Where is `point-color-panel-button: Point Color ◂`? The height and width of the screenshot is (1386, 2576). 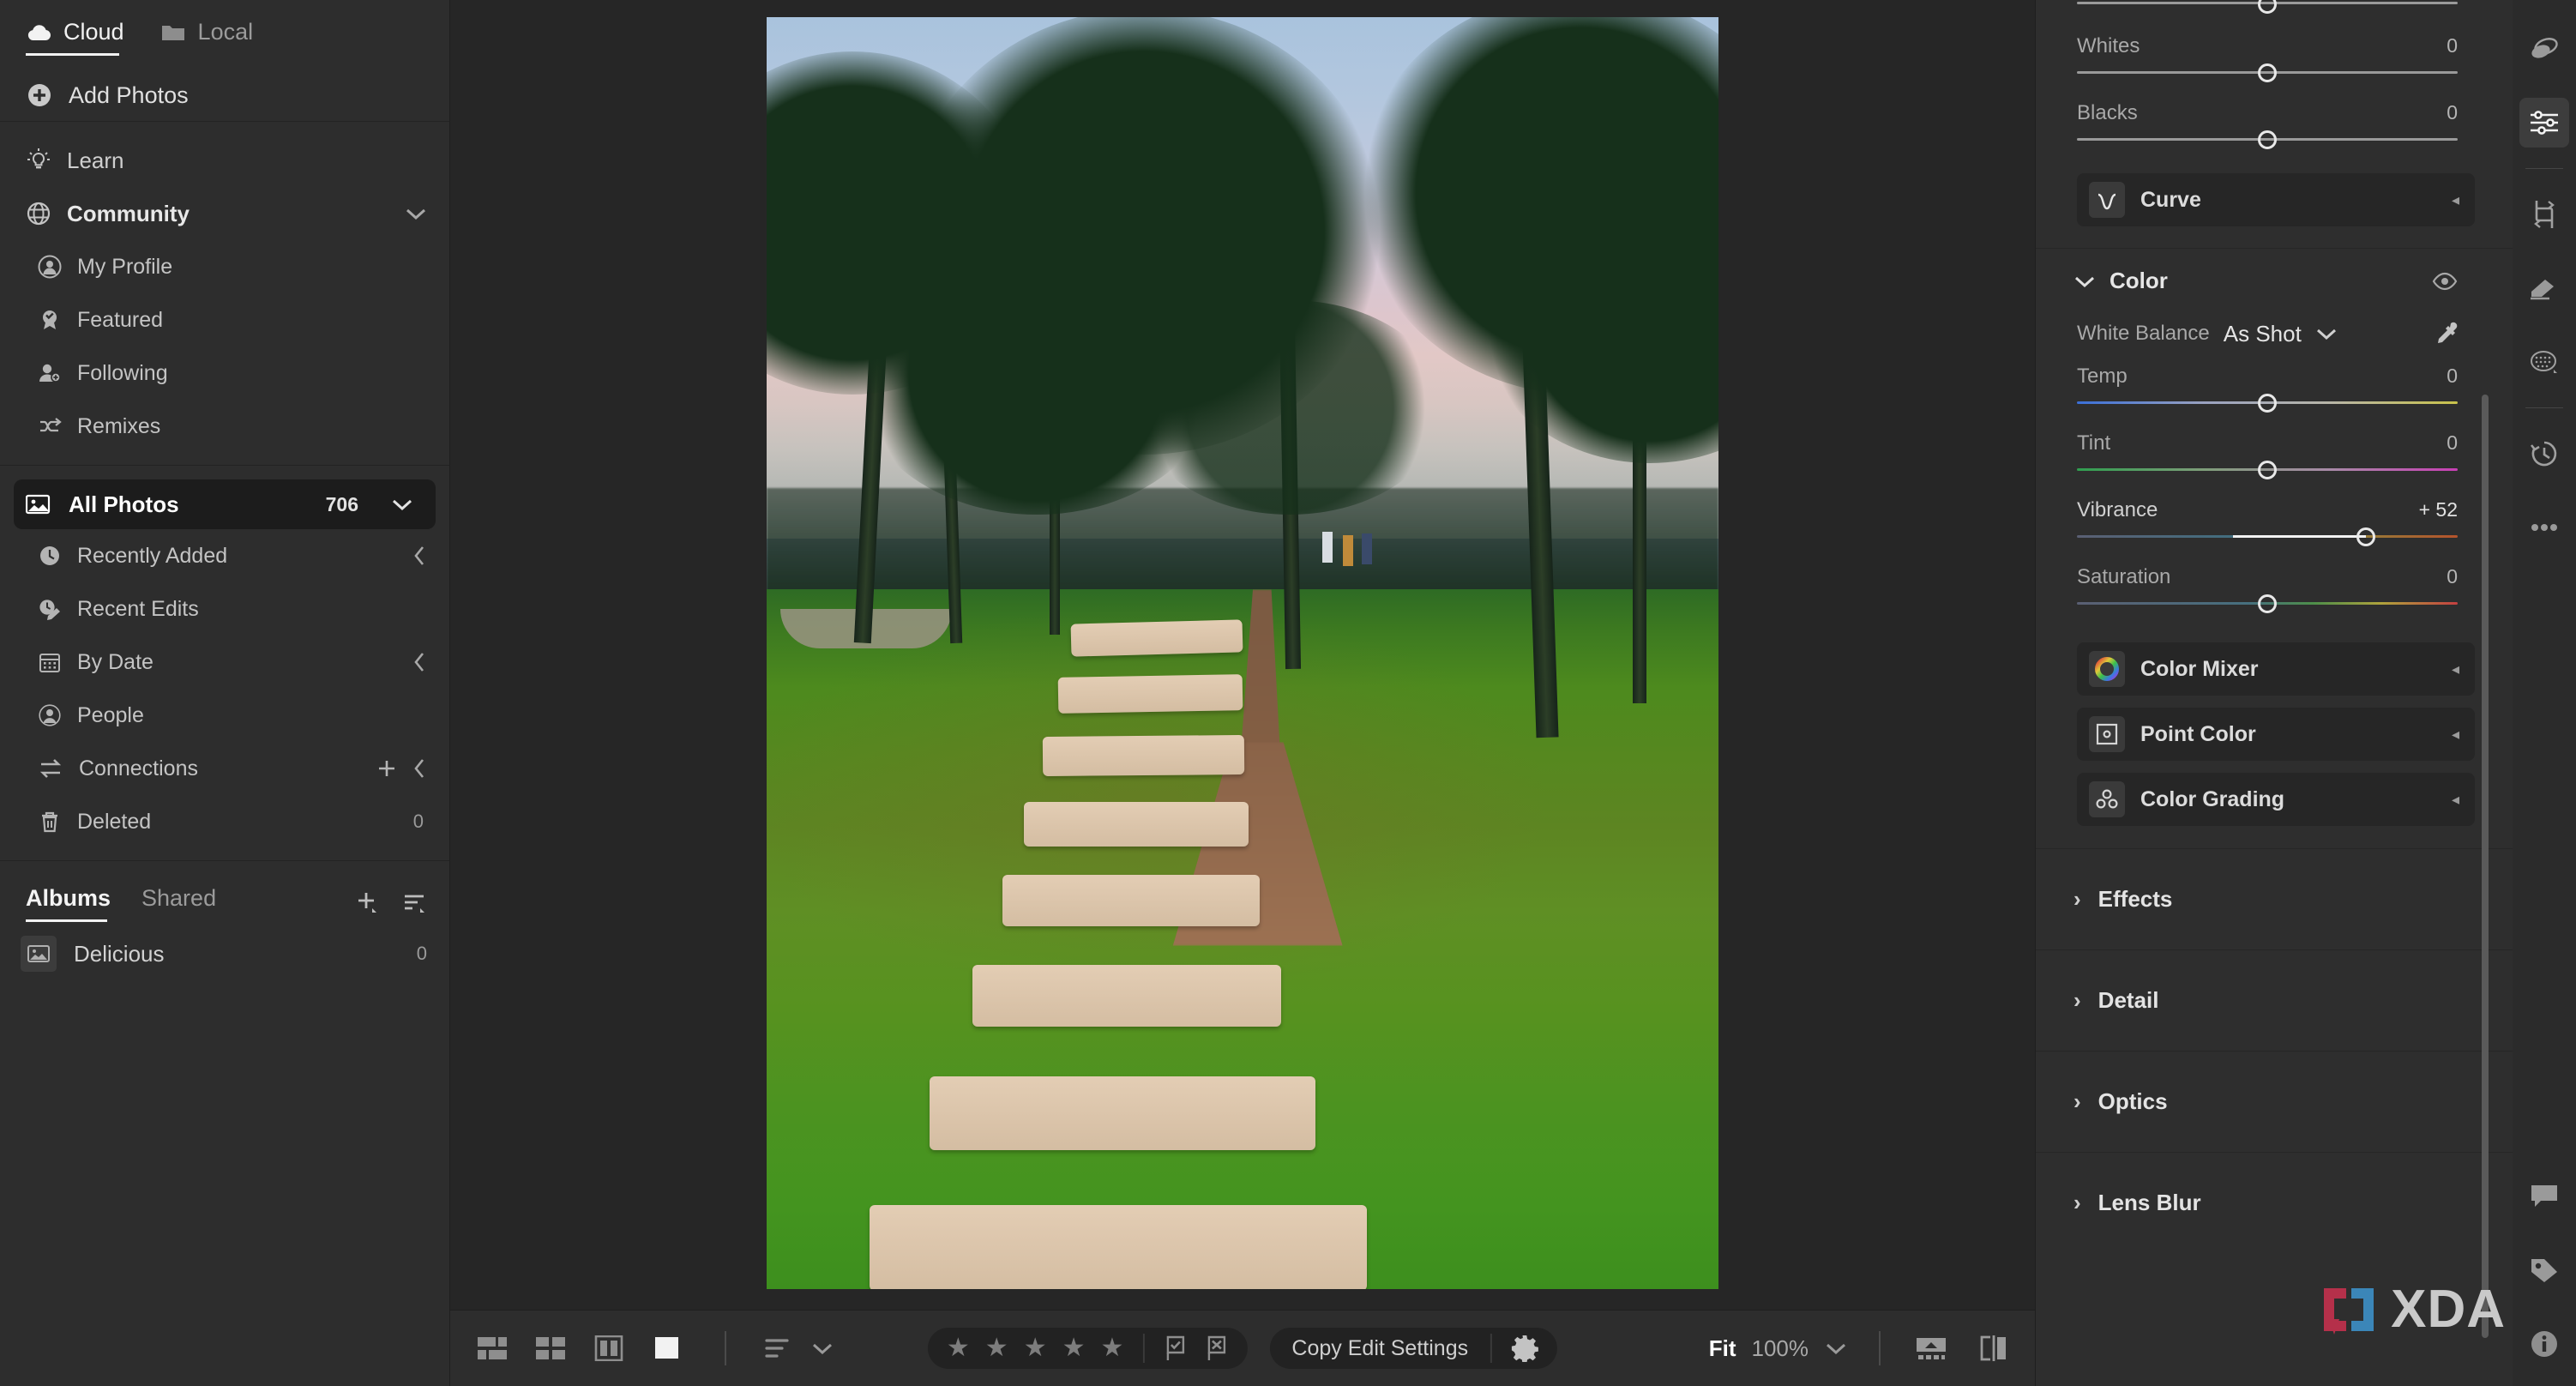
point-color-panel-button: Point Color ◂ is located at coordinates (2276, 734).